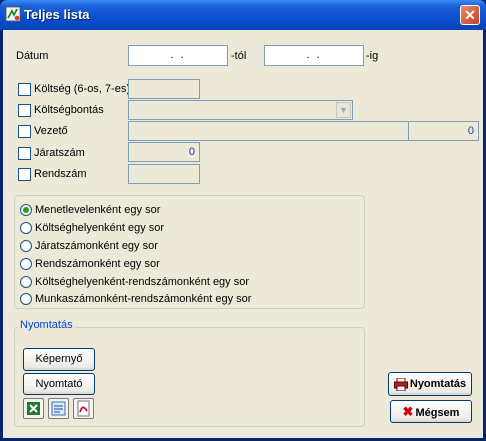 Image resolution: width=486 pixels, height=441 pixels. Describe the element at coordinates (268, 131) in the screenshot. I see `vezeto-field` at that location.